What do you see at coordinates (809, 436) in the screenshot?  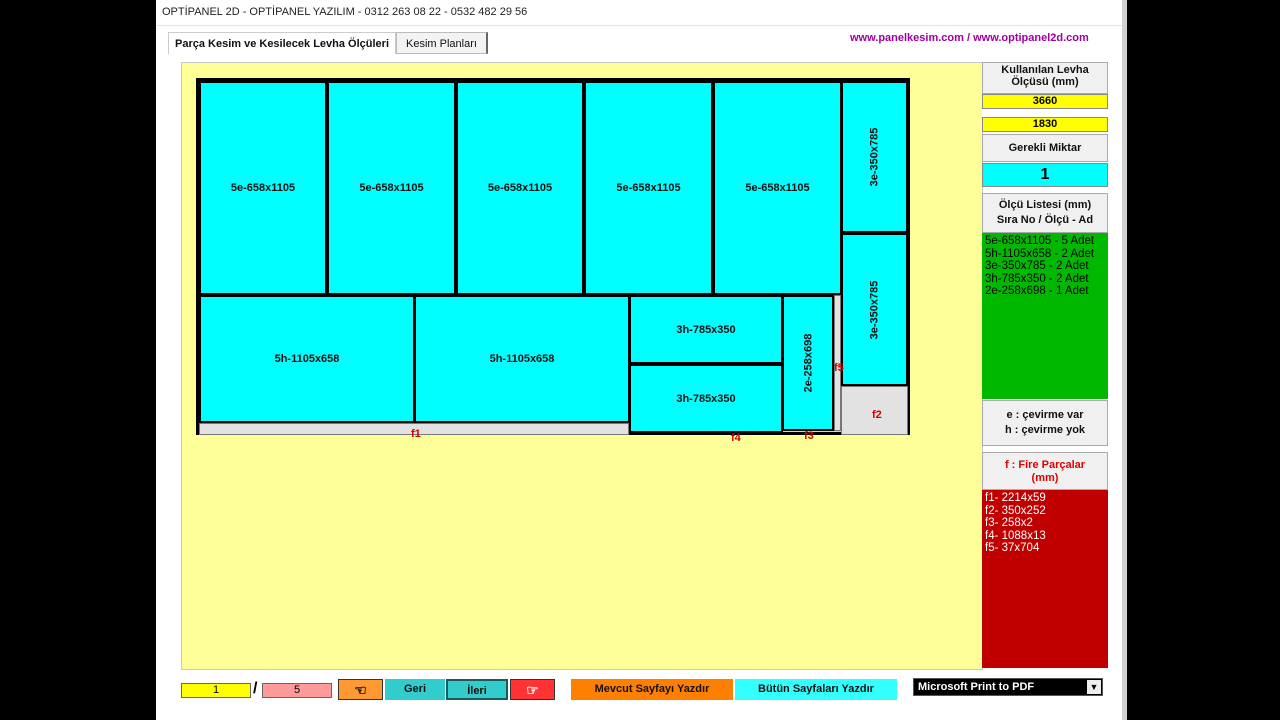 I see `scrap-label-f3: f3` at bounding box center [809, 436].